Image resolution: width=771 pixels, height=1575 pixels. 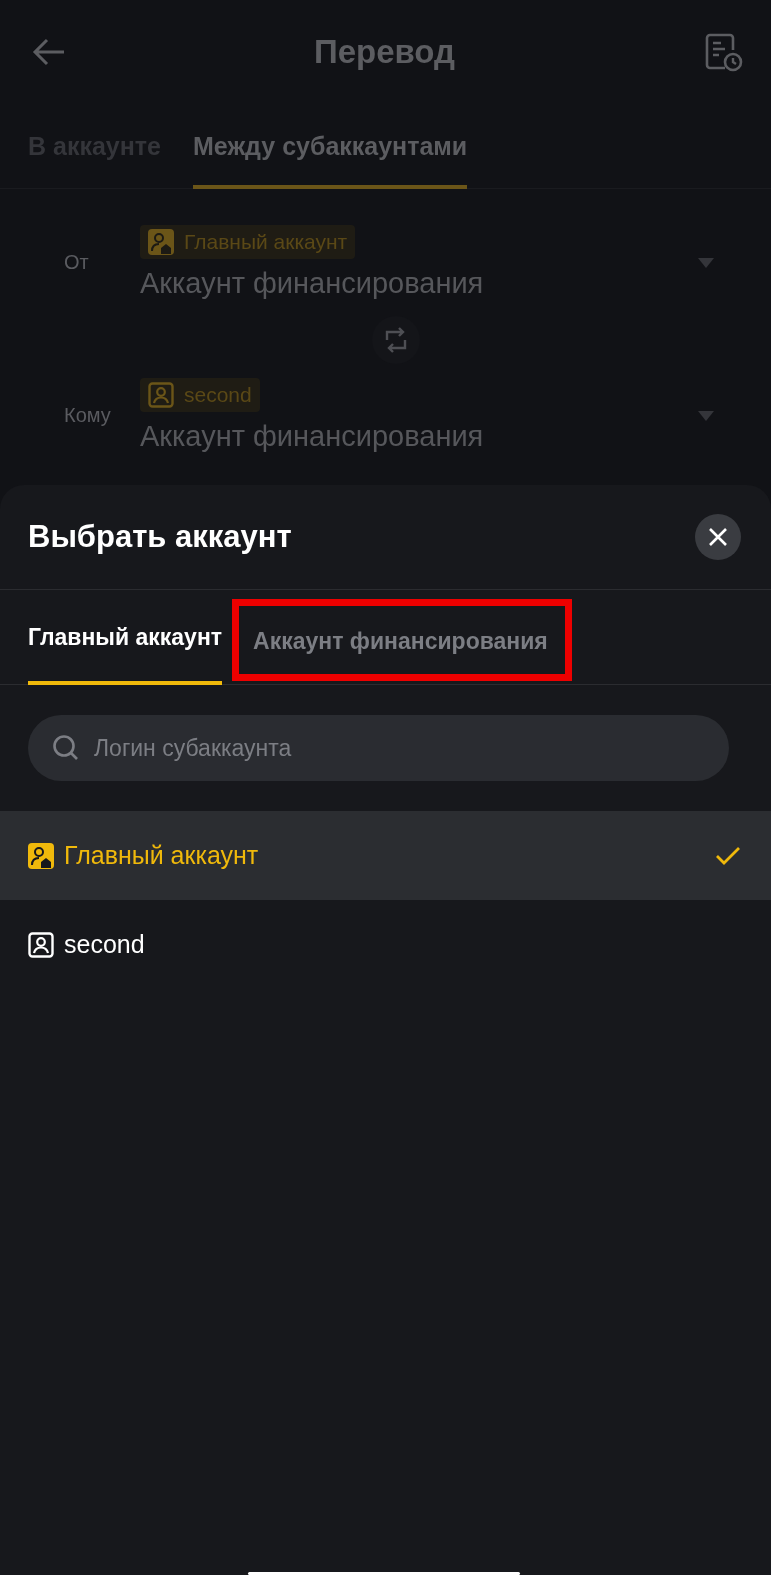 I want to click on field-label: От, so click(x=77, y=262).